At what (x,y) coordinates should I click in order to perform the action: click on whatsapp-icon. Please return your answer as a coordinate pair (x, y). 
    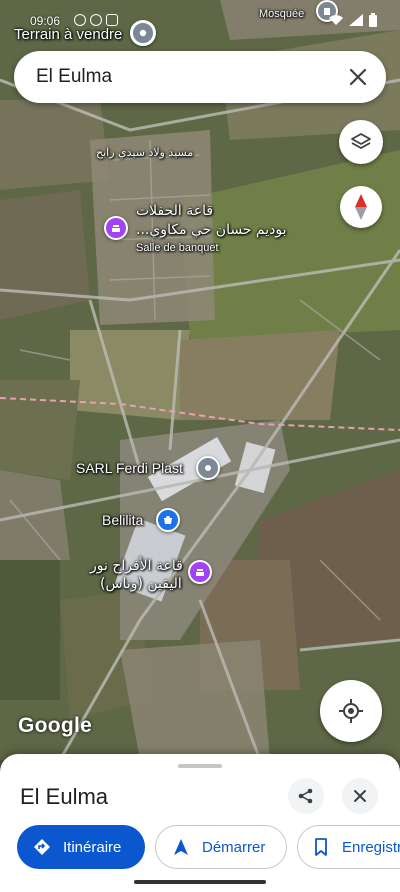
    Looking at the image, I should click on (96, 20).